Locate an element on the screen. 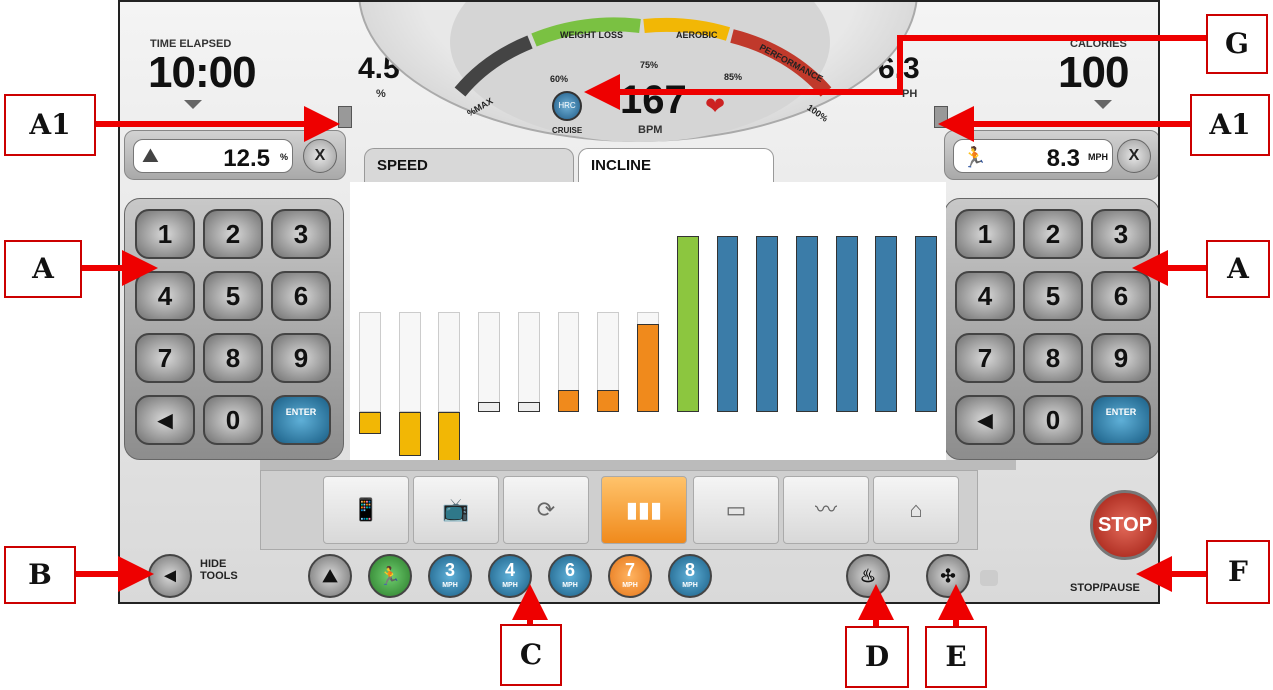 Image resolution: width=1273 pixels, height=690 pixels. speed-key-0: 0 is located at coordinates (1053, 420).